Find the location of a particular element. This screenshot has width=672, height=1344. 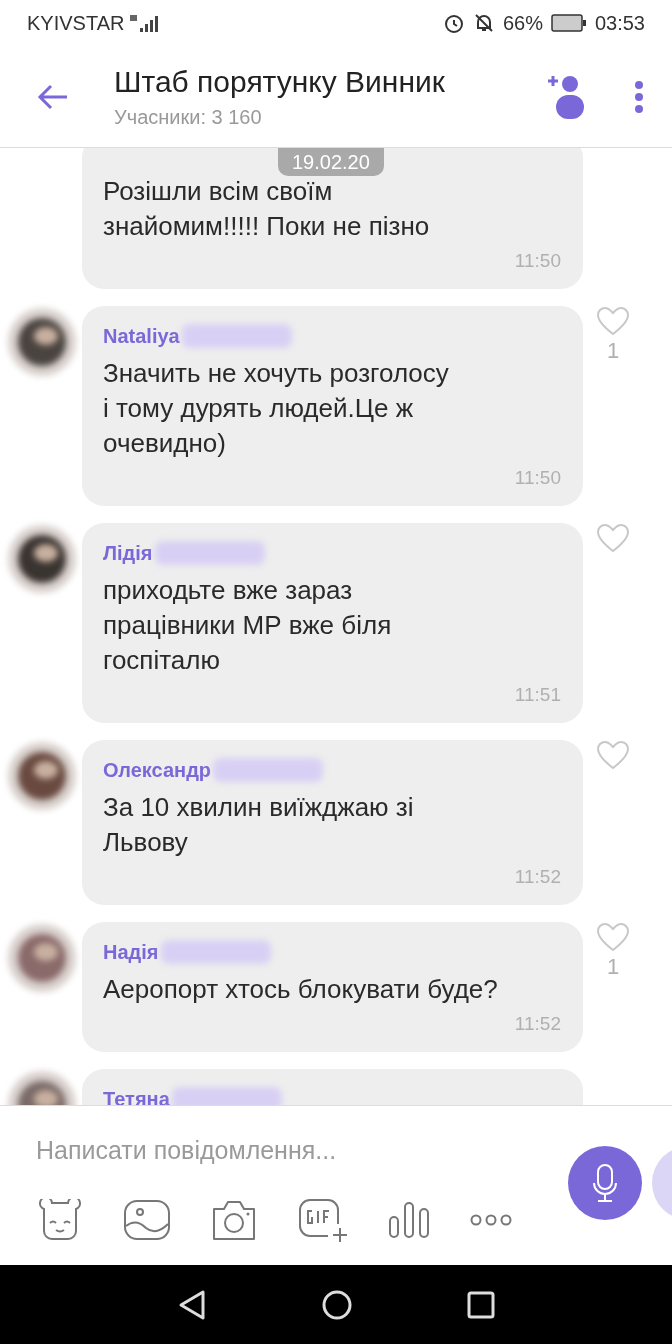

alarm-icon is located at coordinates (453, 23).